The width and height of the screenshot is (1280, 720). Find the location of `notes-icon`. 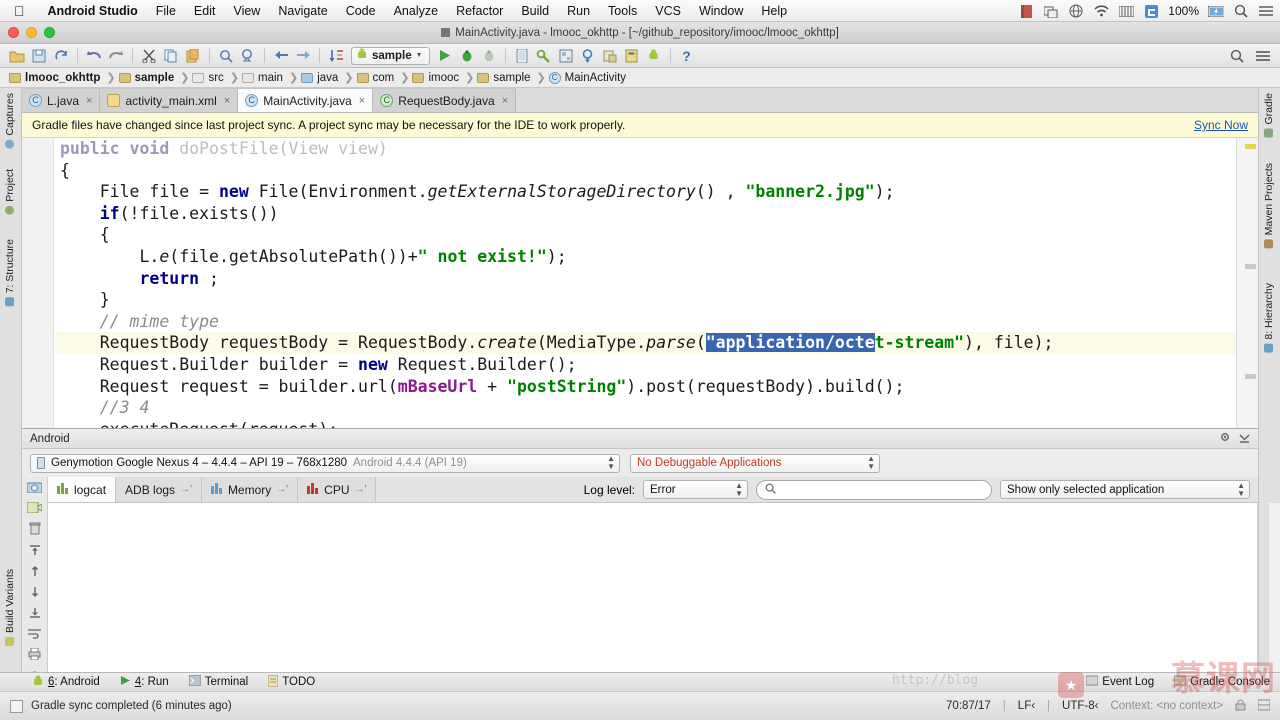

notes-icon is located at coordinates (1026, 11).